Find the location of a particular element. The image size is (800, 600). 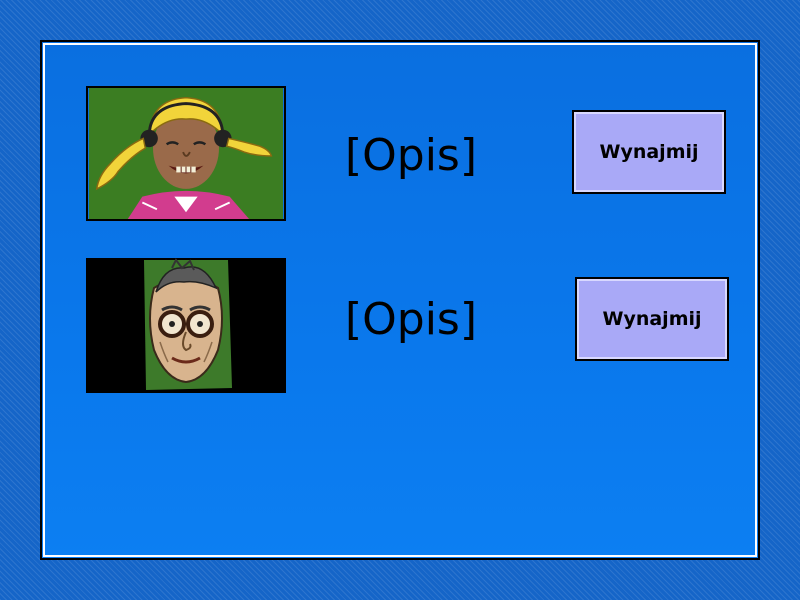

rent-button-candidate-1: Wynajmij is located at coordinates (649, 152).